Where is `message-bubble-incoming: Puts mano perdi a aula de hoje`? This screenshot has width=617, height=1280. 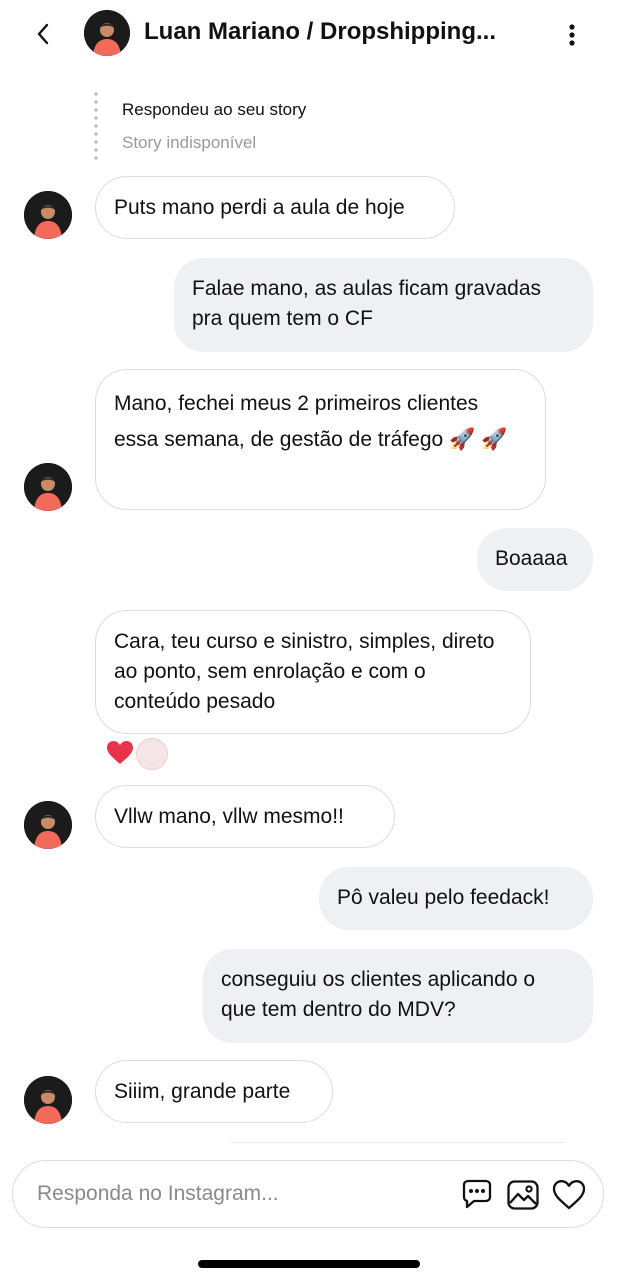 message-bubble-incoming: Puts mano perdi a aula de hoje is located at coordinates (275, 207).